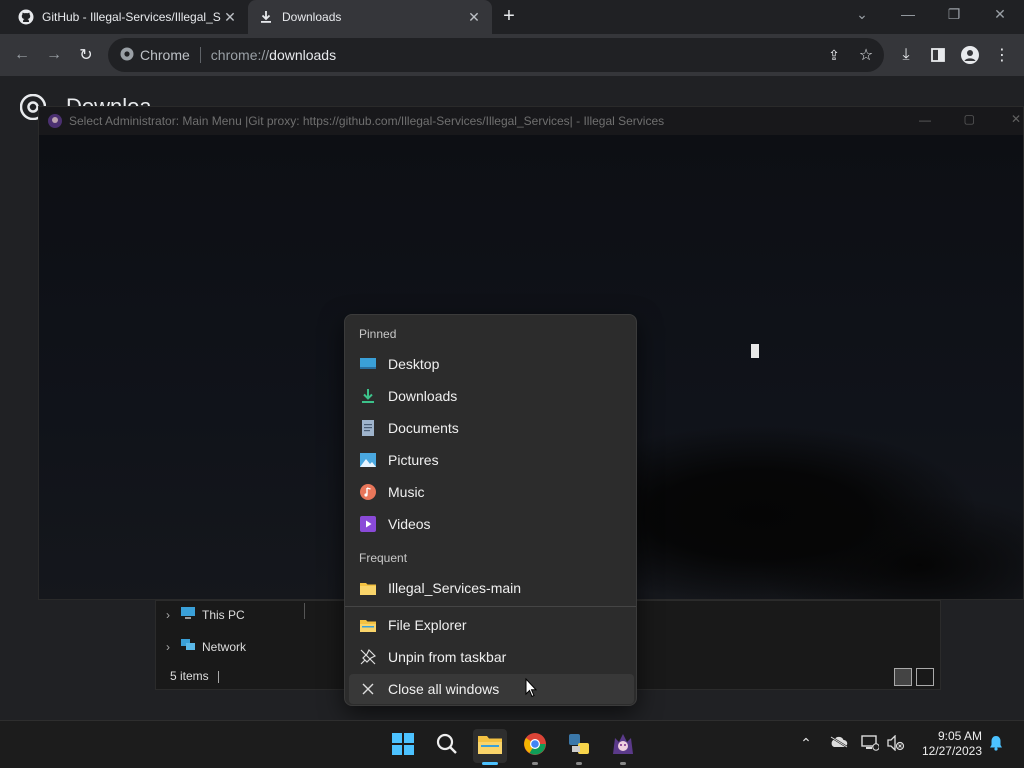 The width and height of the screenshot is (1024, 768). I want to click on search-icon, so click(447, 746).